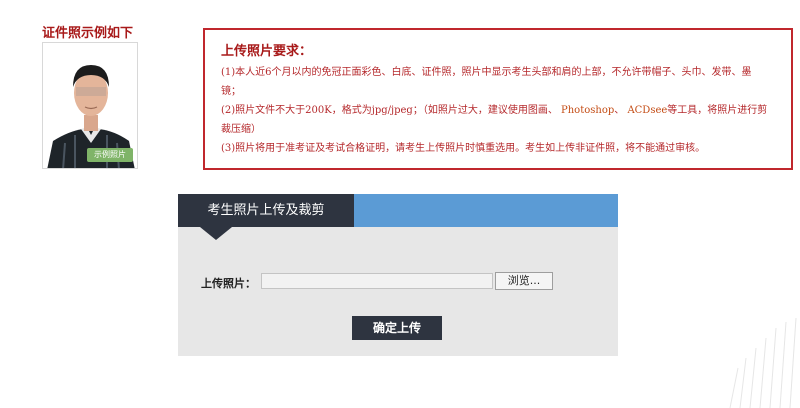 The image size is (800, 408). I want to click on example-title: 证件照示例如下, so click(88, 33).